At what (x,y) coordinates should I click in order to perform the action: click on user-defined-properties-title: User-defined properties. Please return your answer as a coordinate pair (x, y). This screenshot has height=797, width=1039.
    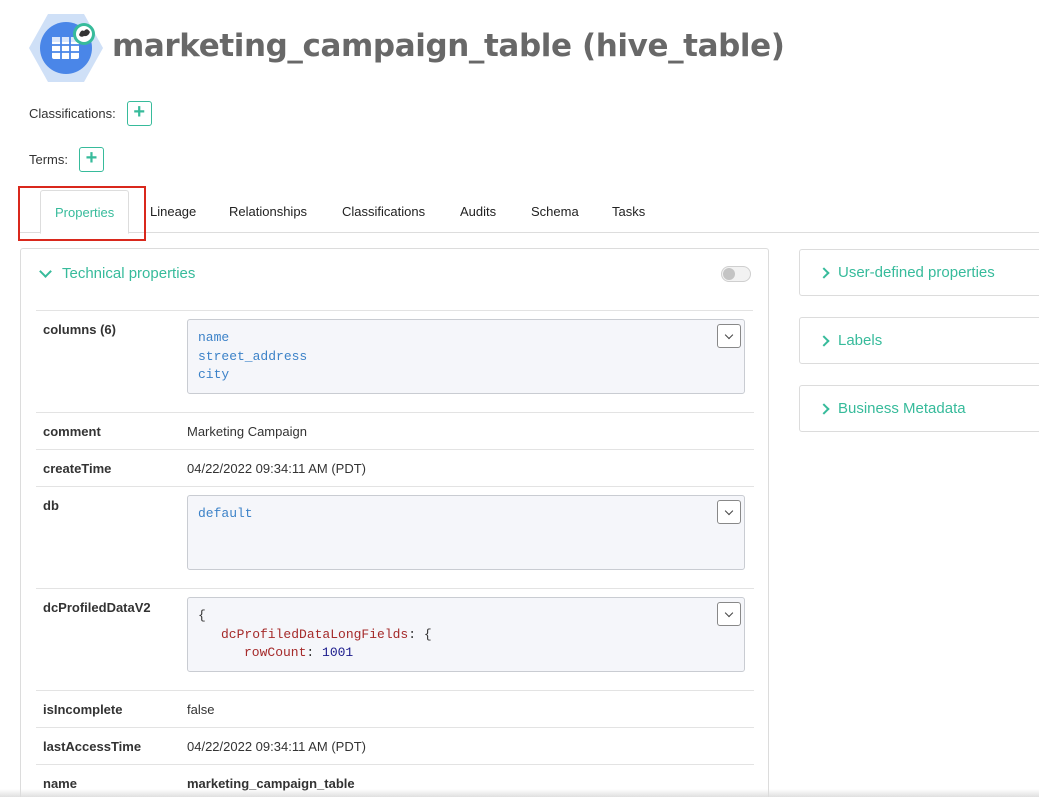
    Looking at the image, I should click on (906, 272).